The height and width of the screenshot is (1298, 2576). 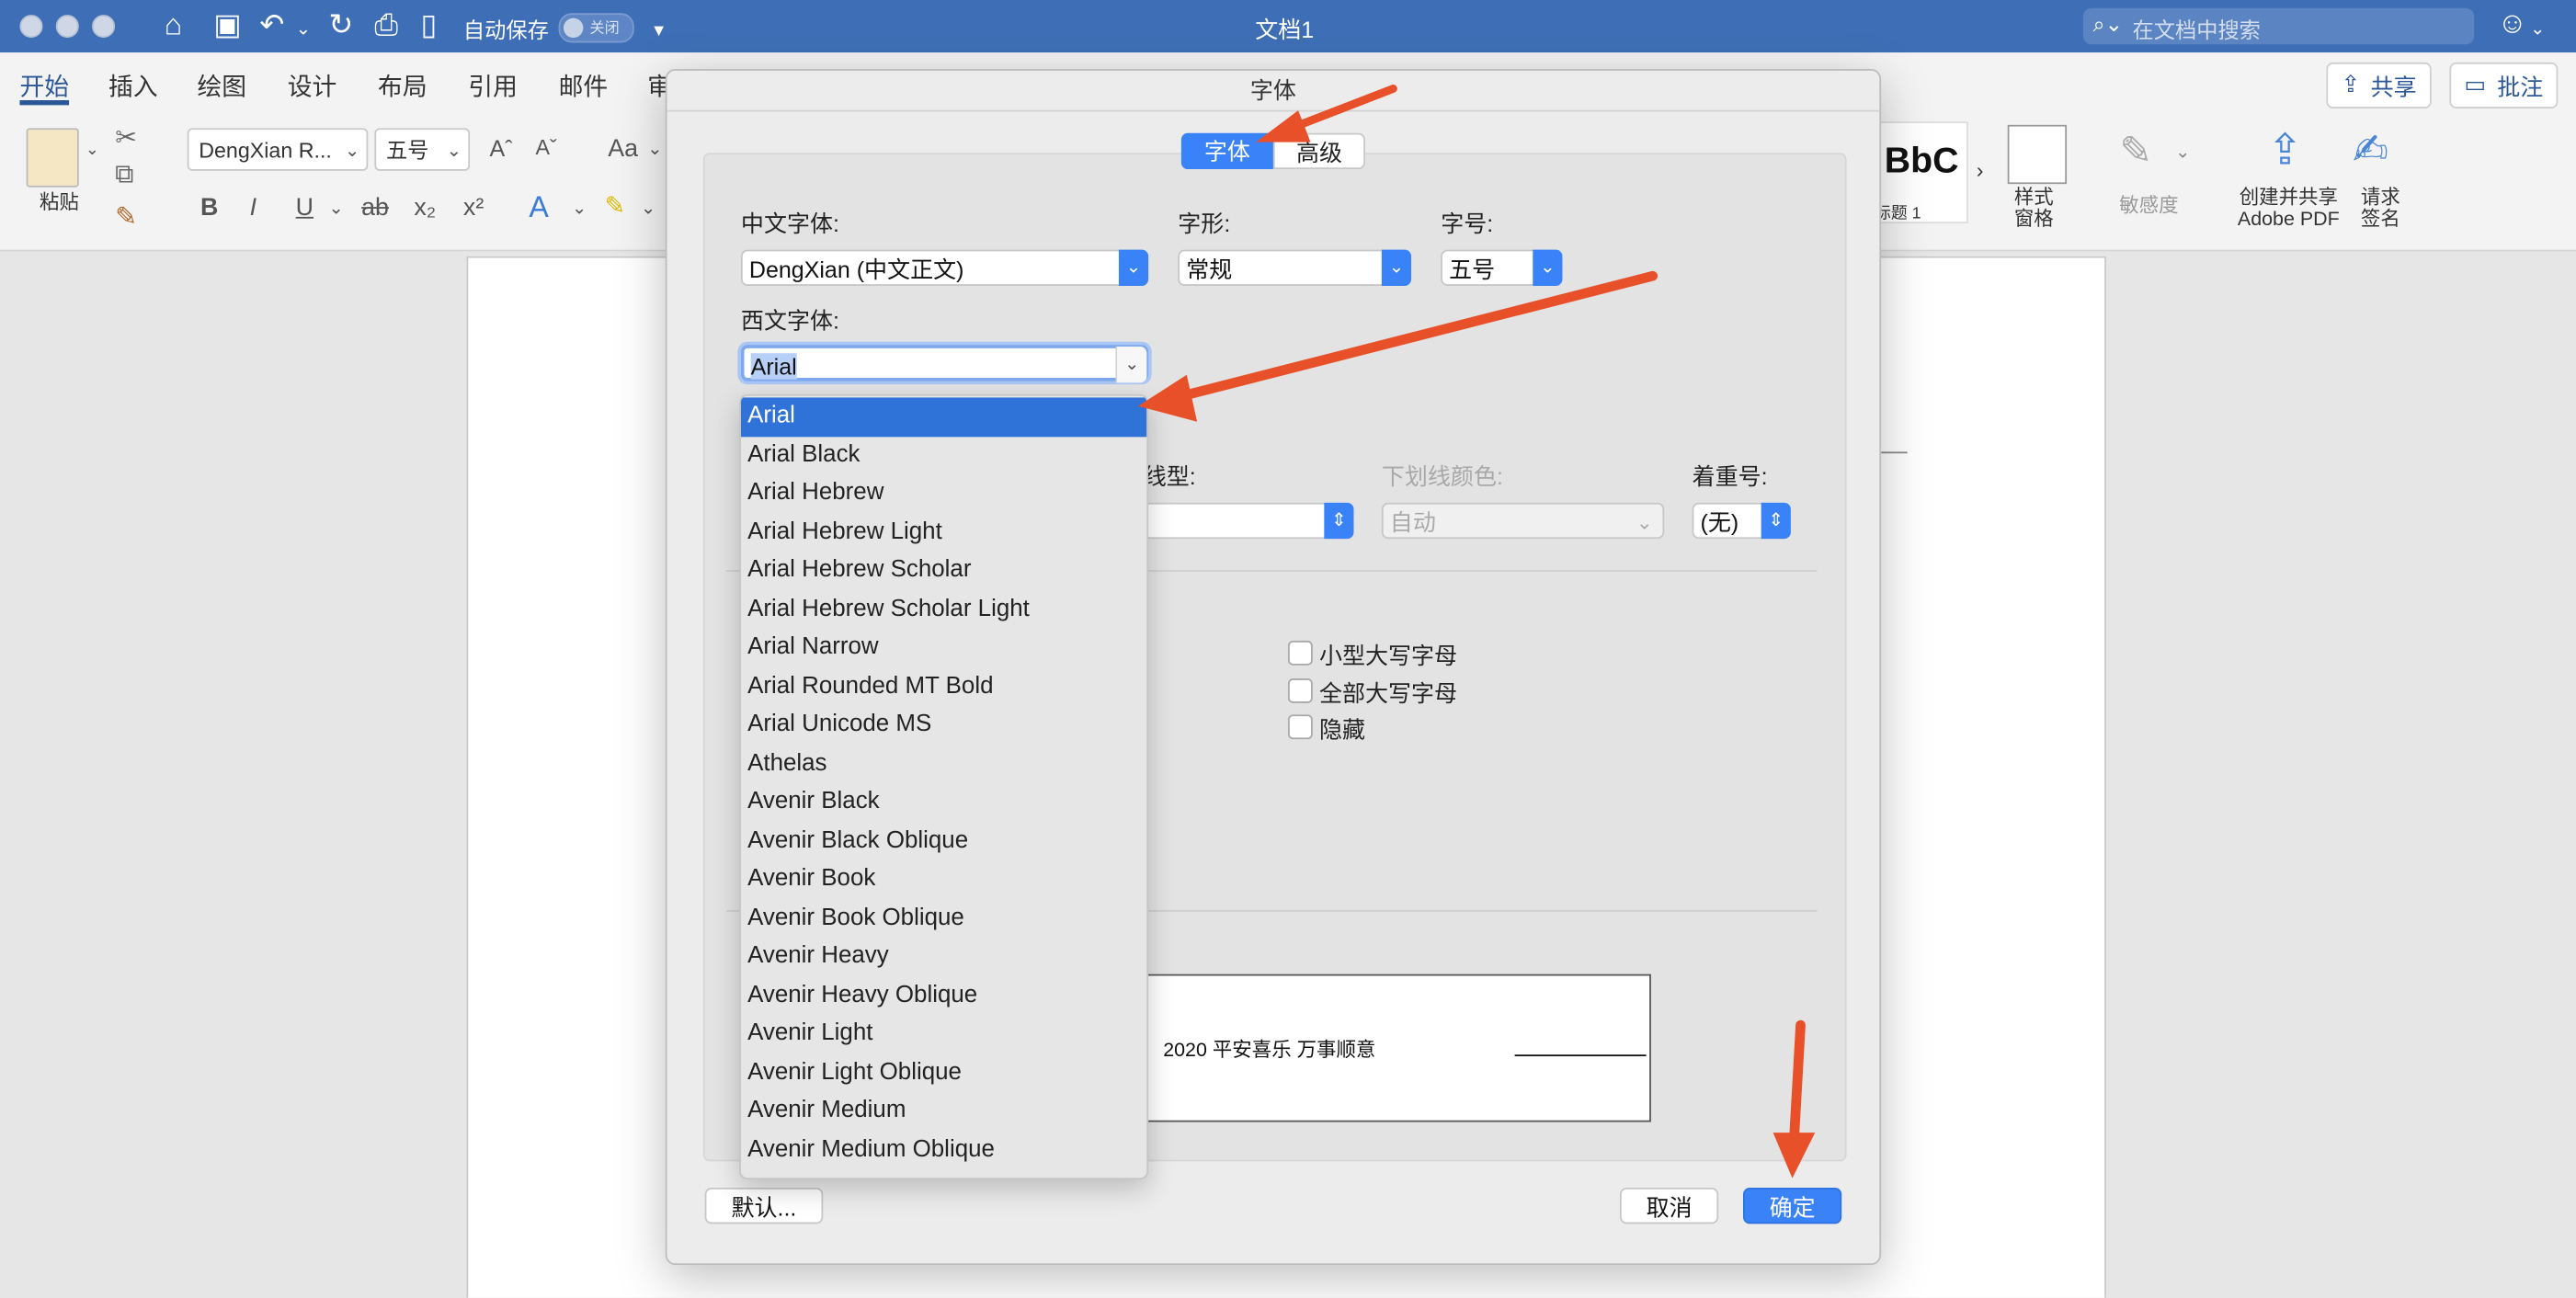 What do you see at coordinates (402, 86) in the screenshot?
I see `tab-layout: 布局` at bounding box center [402, 86].